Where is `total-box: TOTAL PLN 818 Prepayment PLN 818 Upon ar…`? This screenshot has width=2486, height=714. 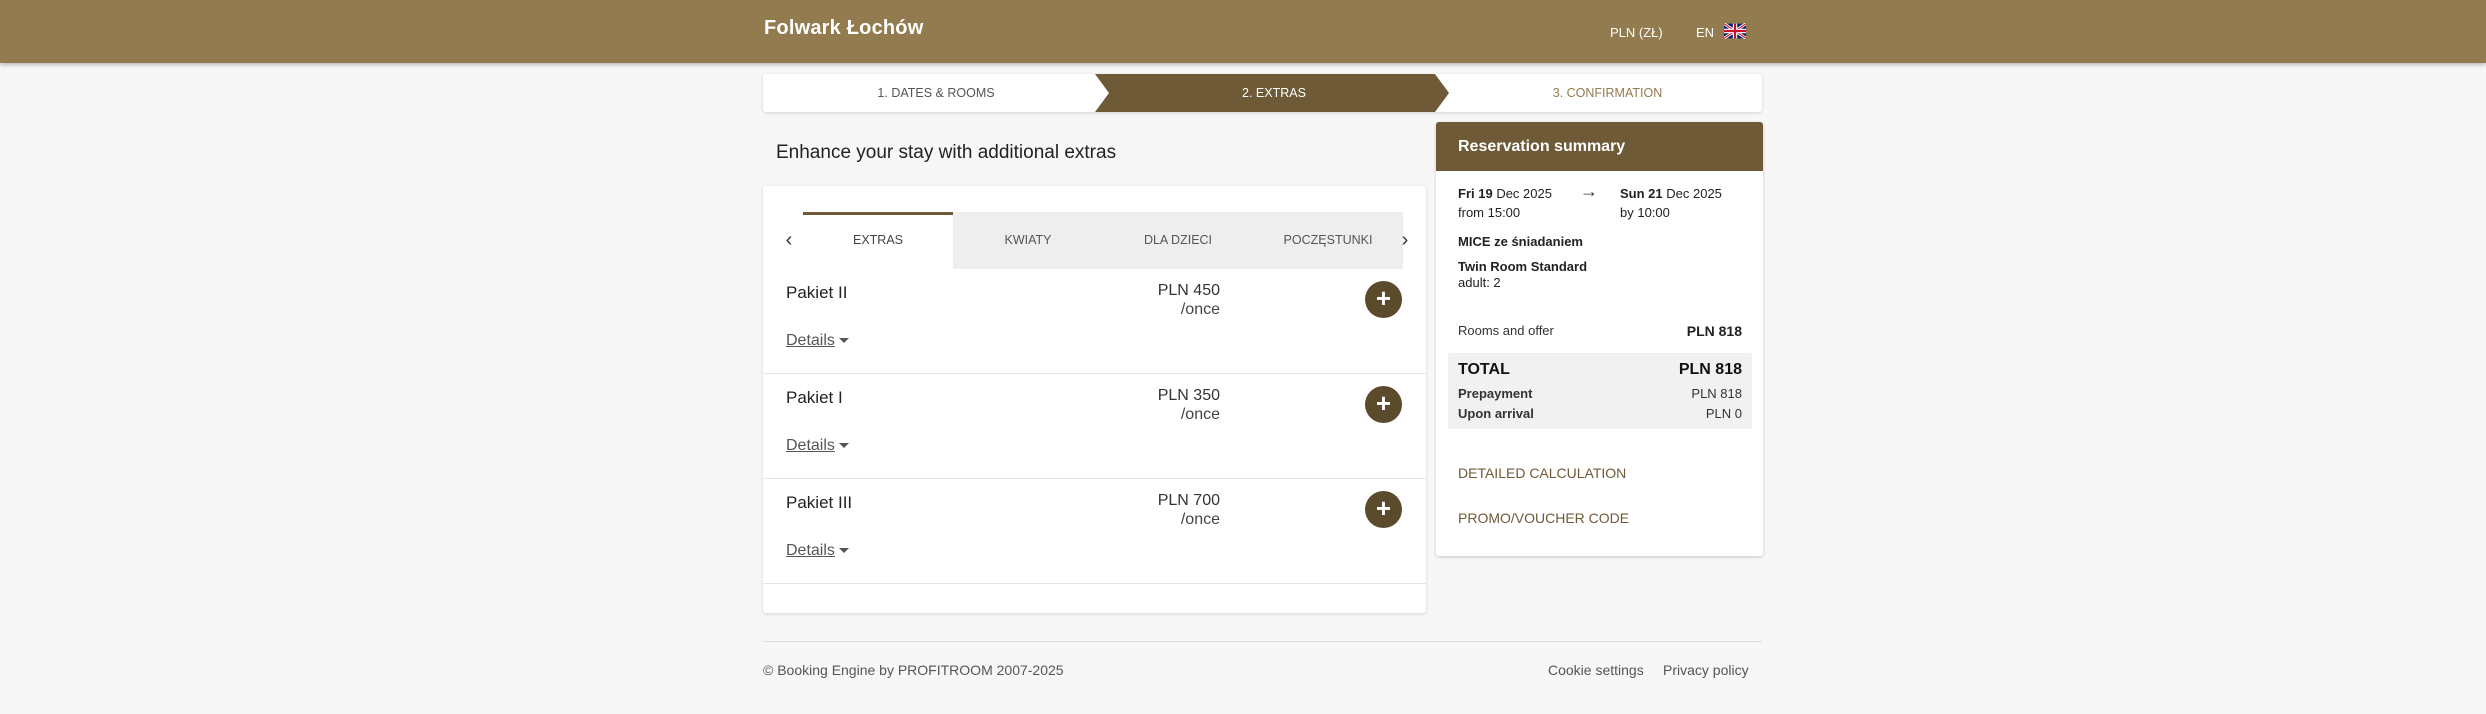 total-box: TOTAL PLN 818 Prepayment PLN 818 Upon ar… is located at coordinates (1600, 391).